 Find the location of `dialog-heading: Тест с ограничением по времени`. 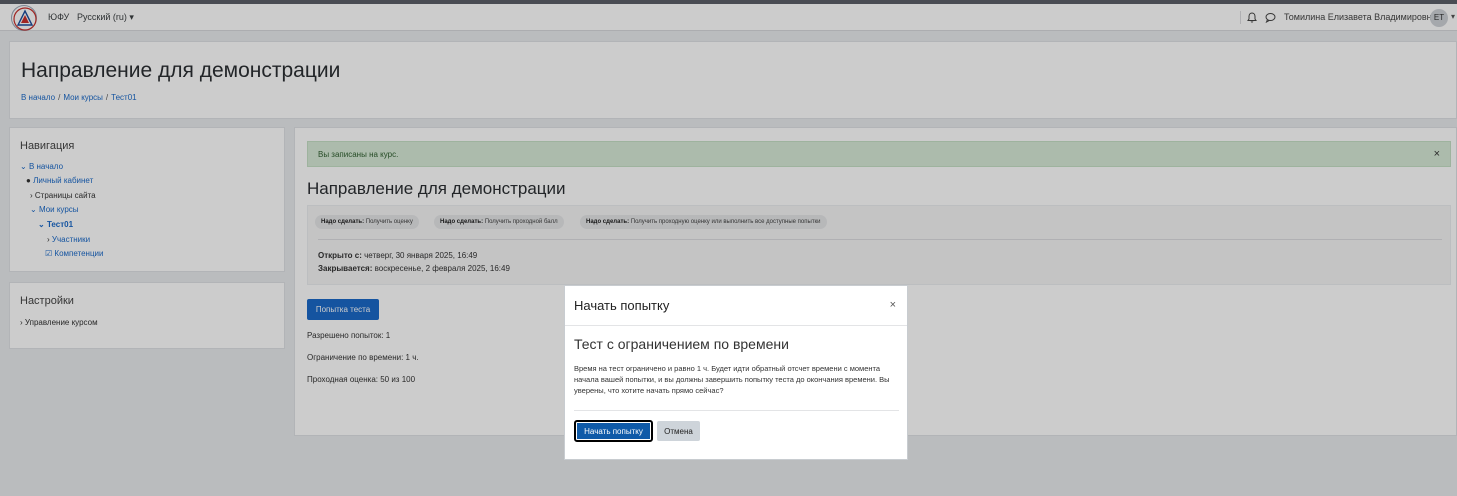

dialog-heading: Тест с ограничением по времени is located at coordinates (681, 344).